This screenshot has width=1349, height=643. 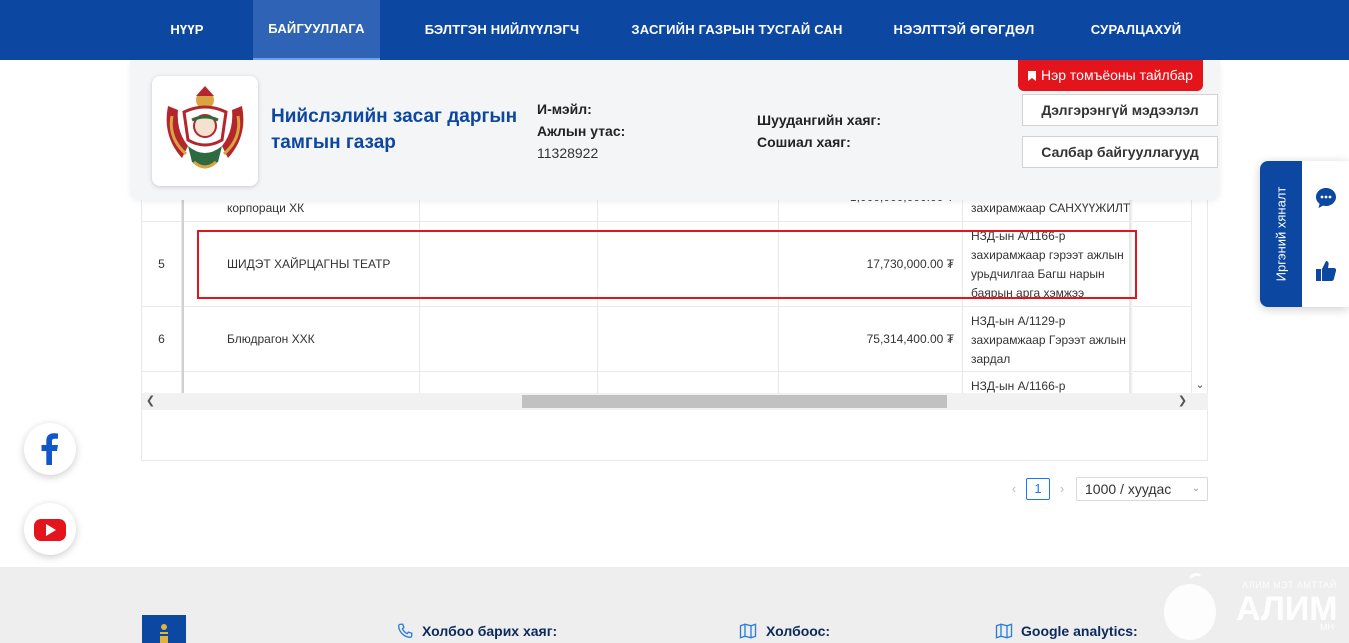 What do you see at coordinates (1079, 631) in the screenshot?
I see `footer-analytics-heading: Google analytics:` at bounding box center [1079, 631].